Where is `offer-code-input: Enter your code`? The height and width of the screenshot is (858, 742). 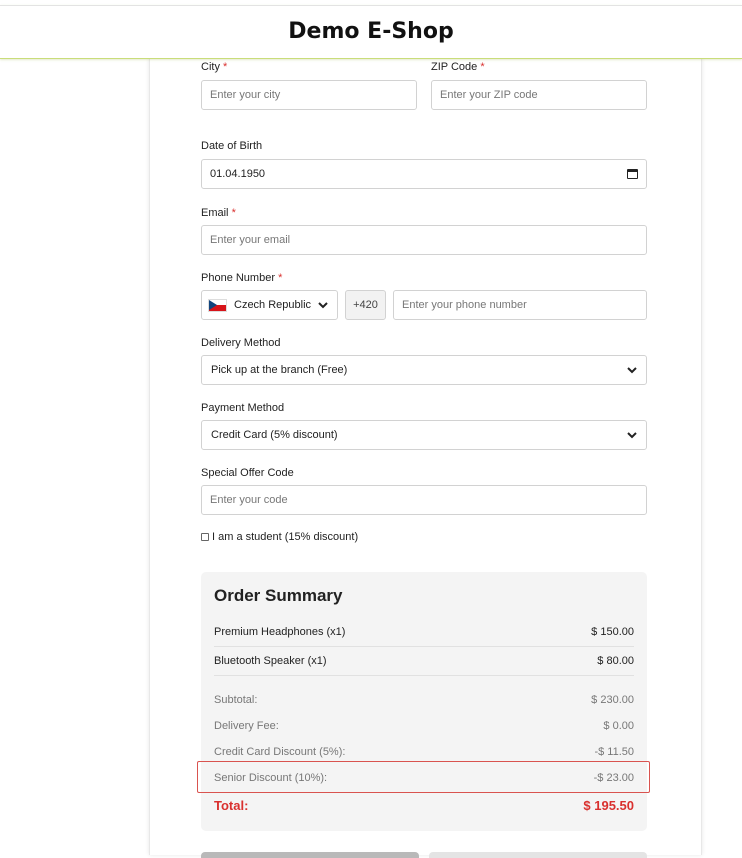
offer-code-input: Enter your code is located at coordinates (424, 500).